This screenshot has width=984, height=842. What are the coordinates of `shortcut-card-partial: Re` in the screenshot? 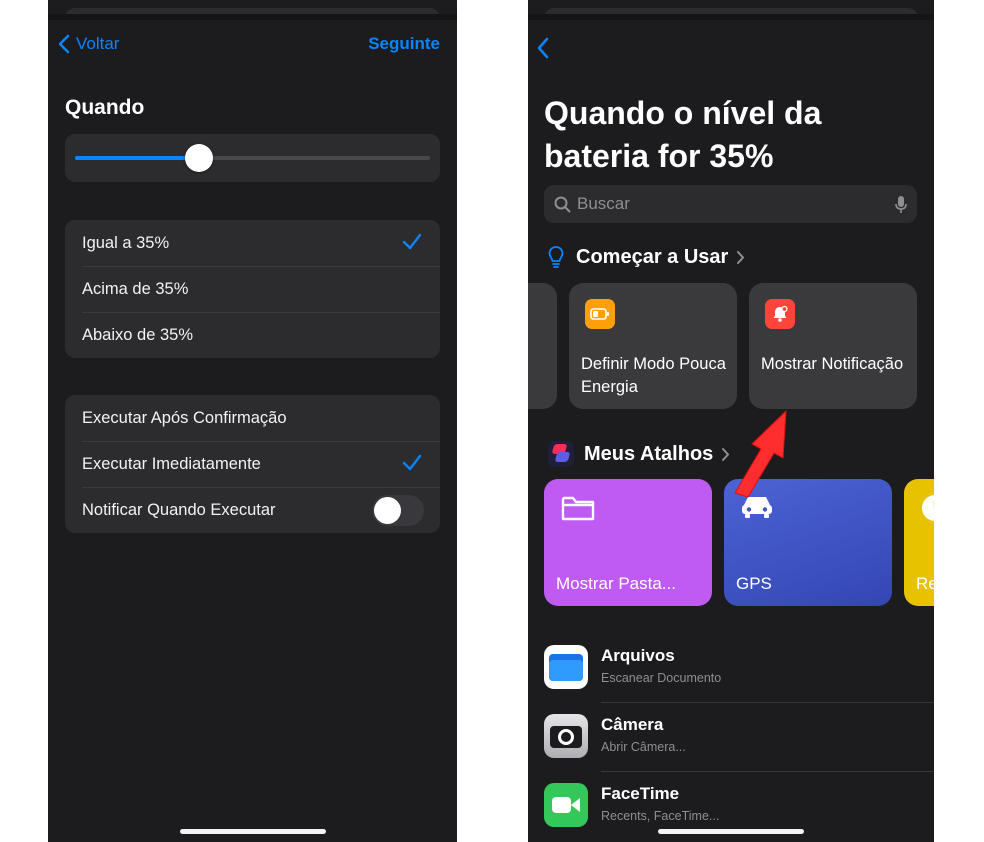 It's located at (919, 542).